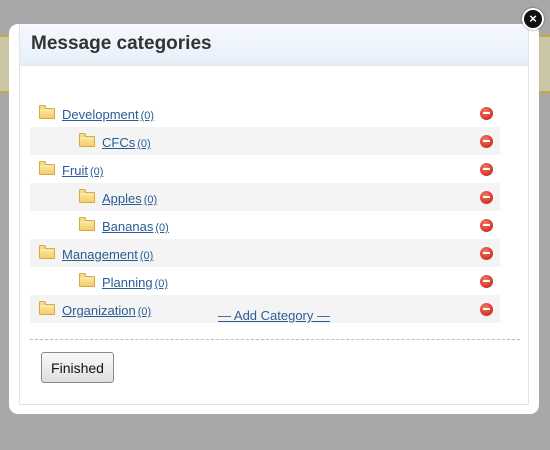 Image resolution: width=550 pixels, height=450 pixels. Describe the element at coordinates (274, 315) in the screenshot. I see `add-category-link: — Add Category —` at that location.